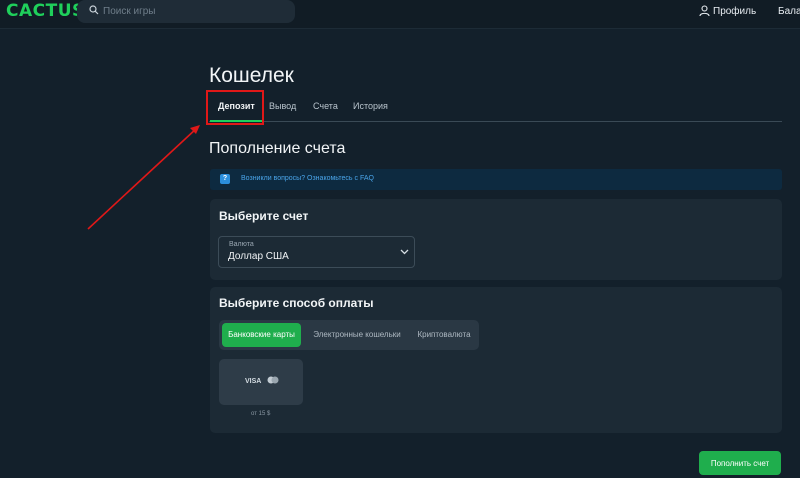  Describe the element at coordinates (735, 11) in the screenshot. I see `profile-label: Профиль` at that location.